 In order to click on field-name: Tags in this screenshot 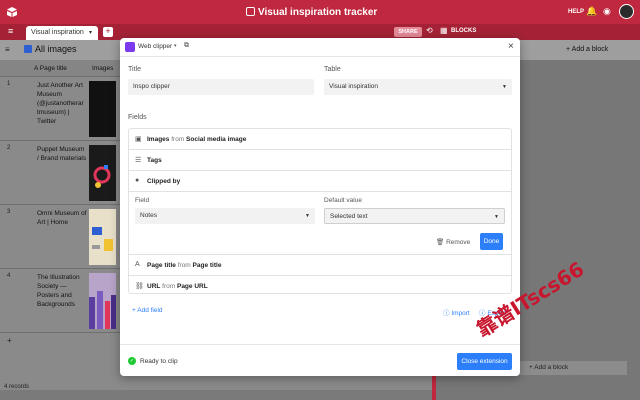, I will do `click(154, 160)`.